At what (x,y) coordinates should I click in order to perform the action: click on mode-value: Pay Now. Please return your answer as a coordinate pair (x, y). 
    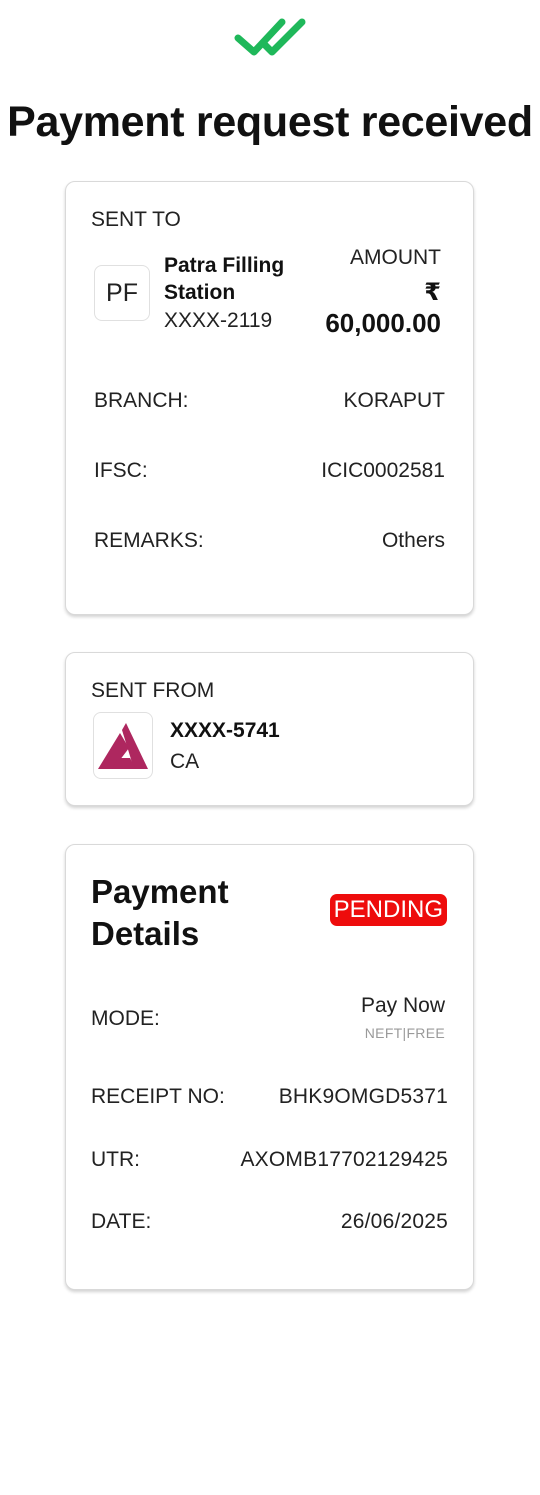
    Looking at the image, I should click on (402, 1005).